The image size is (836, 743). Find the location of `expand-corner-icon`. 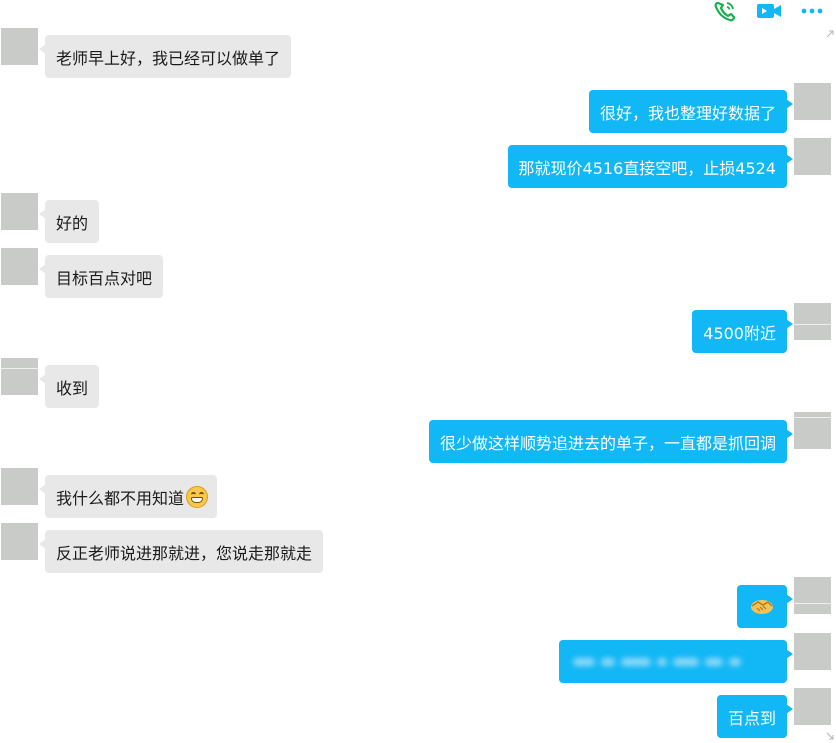

expand-corner-icon is located at coordinates (830, 34).